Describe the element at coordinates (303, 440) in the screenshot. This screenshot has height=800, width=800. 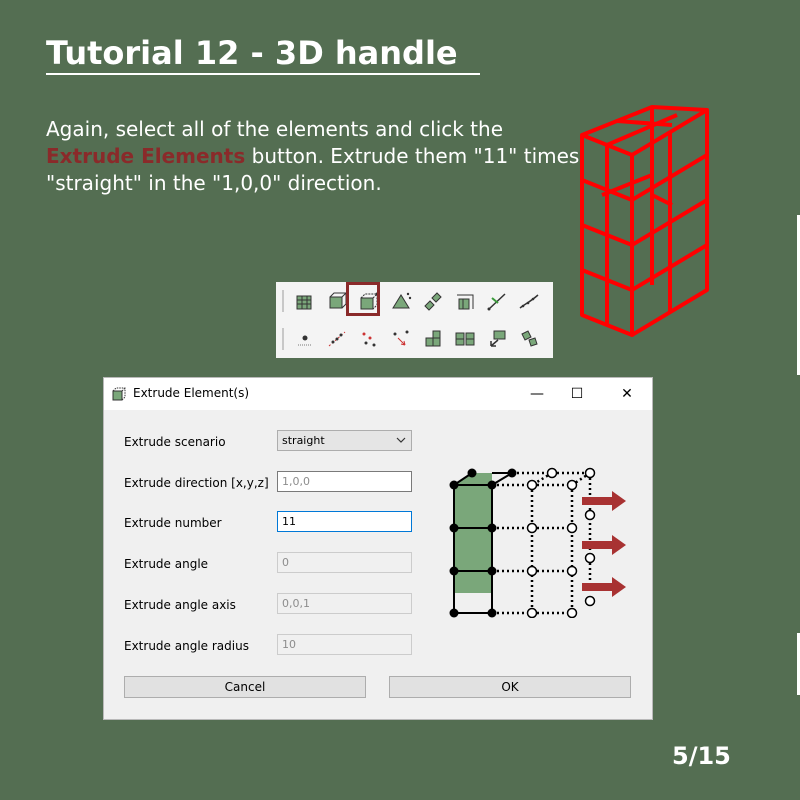
I see `scenario-value: straight` at that location.